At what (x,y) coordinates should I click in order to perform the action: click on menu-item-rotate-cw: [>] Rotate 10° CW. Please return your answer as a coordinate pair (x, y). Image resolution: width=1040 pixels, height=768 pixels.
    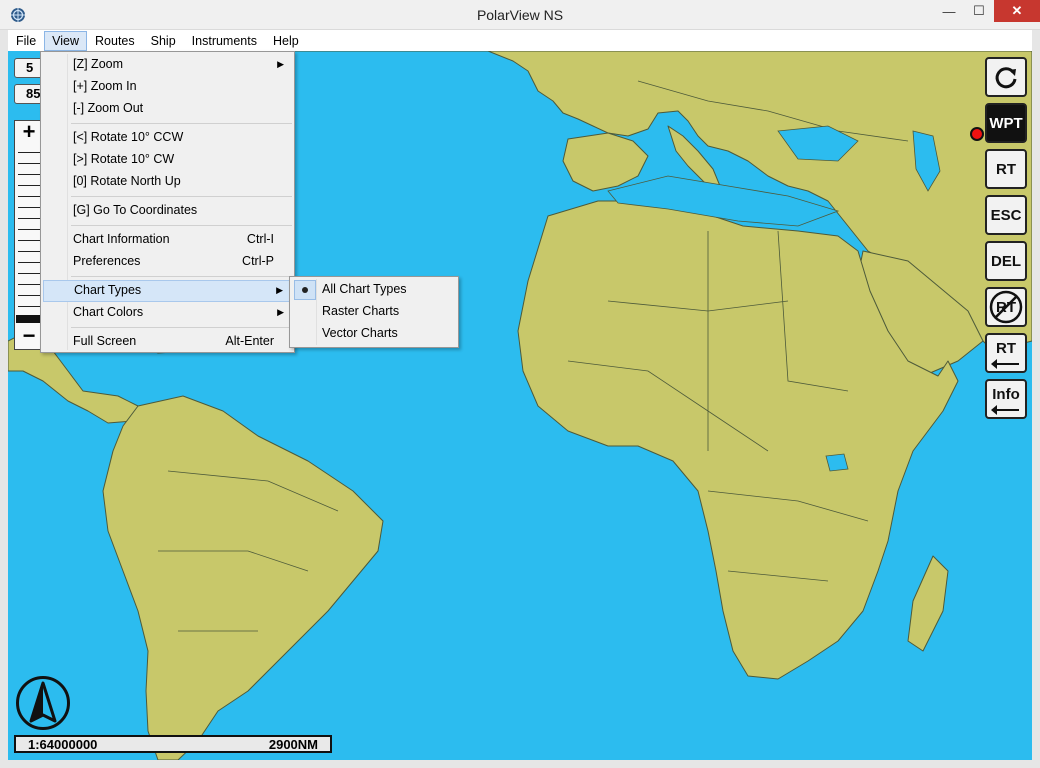
    Looking at the image, I should click on (167, 160).